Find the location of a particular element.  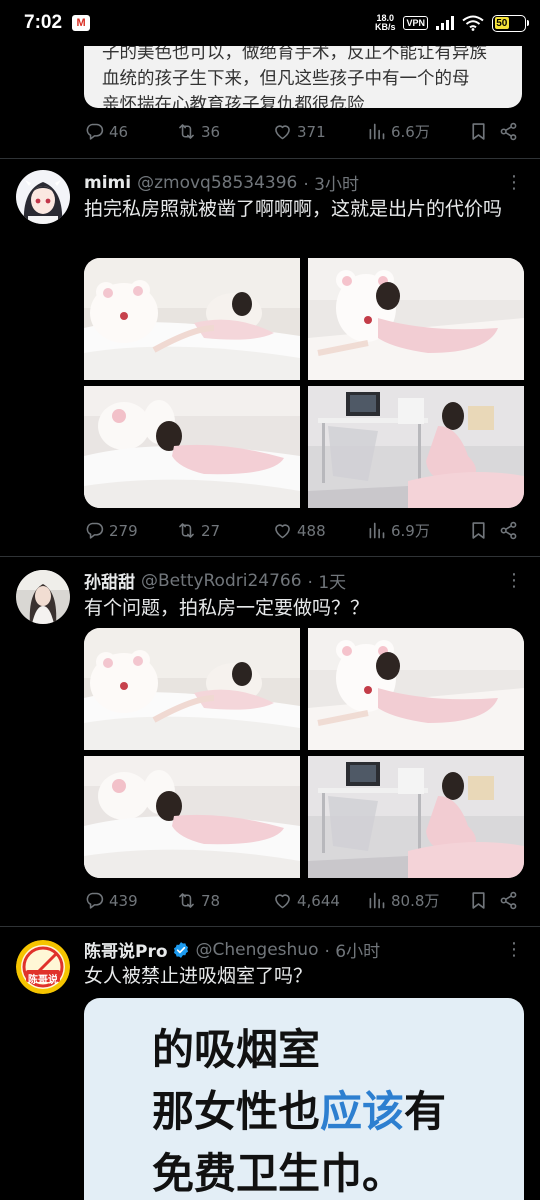

net-speed: 18.0 KB/s is located at coordinates (385, 23).